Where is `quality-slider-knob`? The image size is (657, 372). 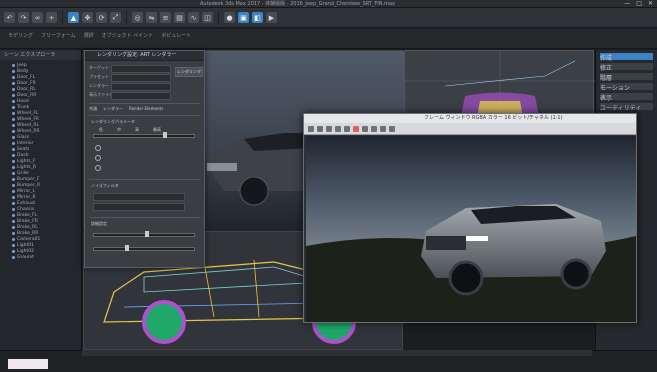
quality-slider-knob is located at coordinates (165, 135).